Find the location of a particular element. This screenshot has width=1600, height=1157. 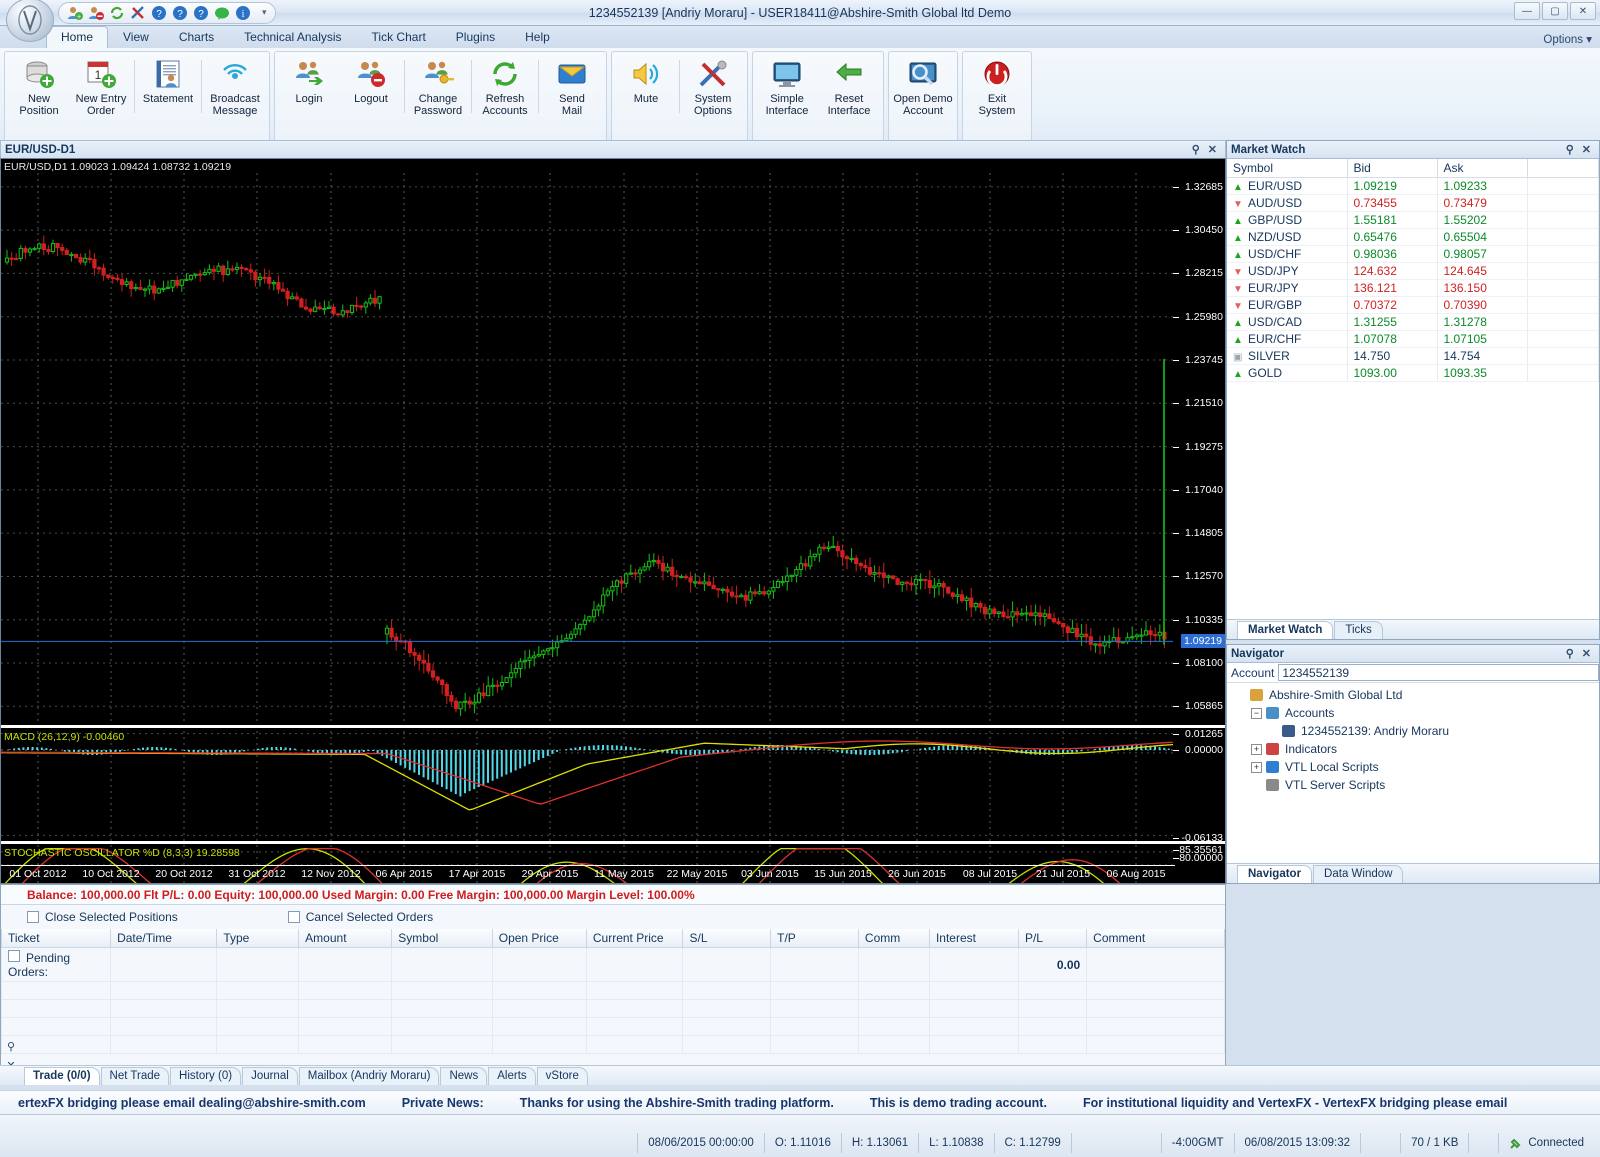

ribbon-button-send-mail: Send Mail is located at coordinates (572, 87).